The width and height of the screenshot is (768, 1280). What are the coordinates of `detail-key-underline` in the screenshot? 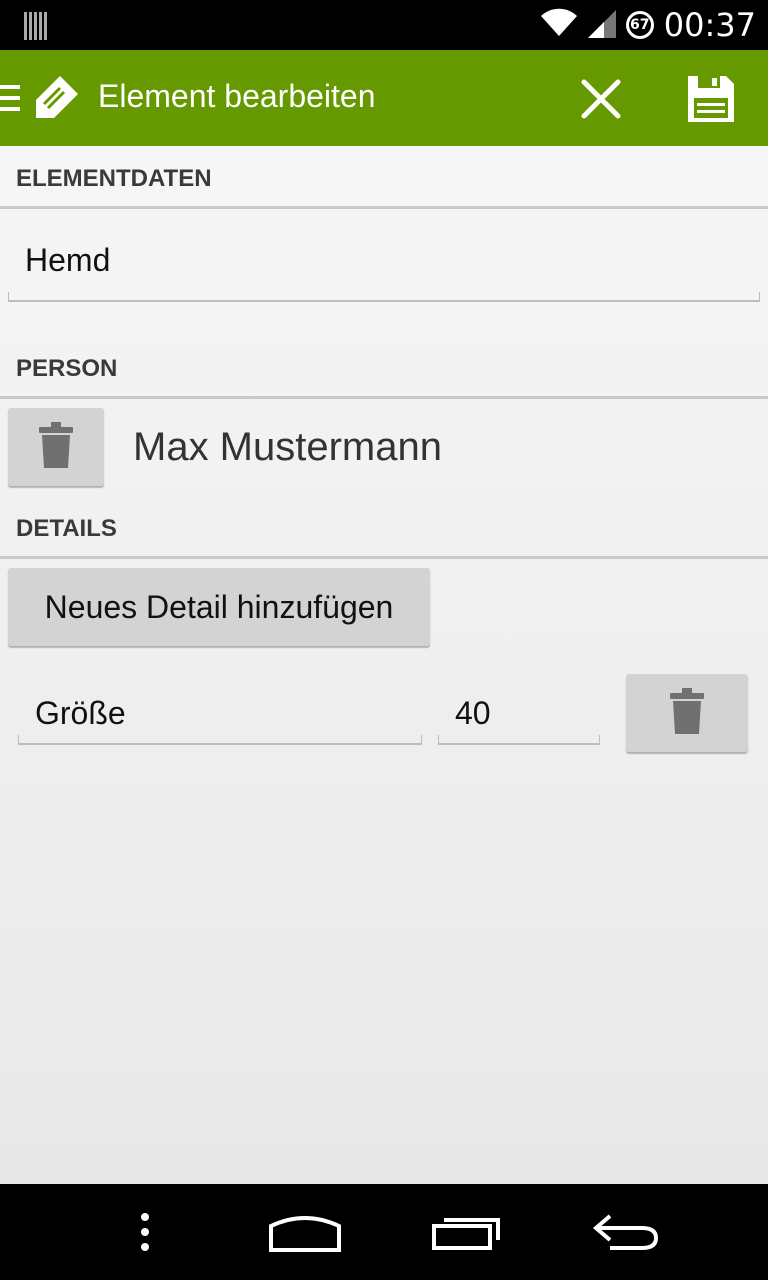 It's located at (220, 740).